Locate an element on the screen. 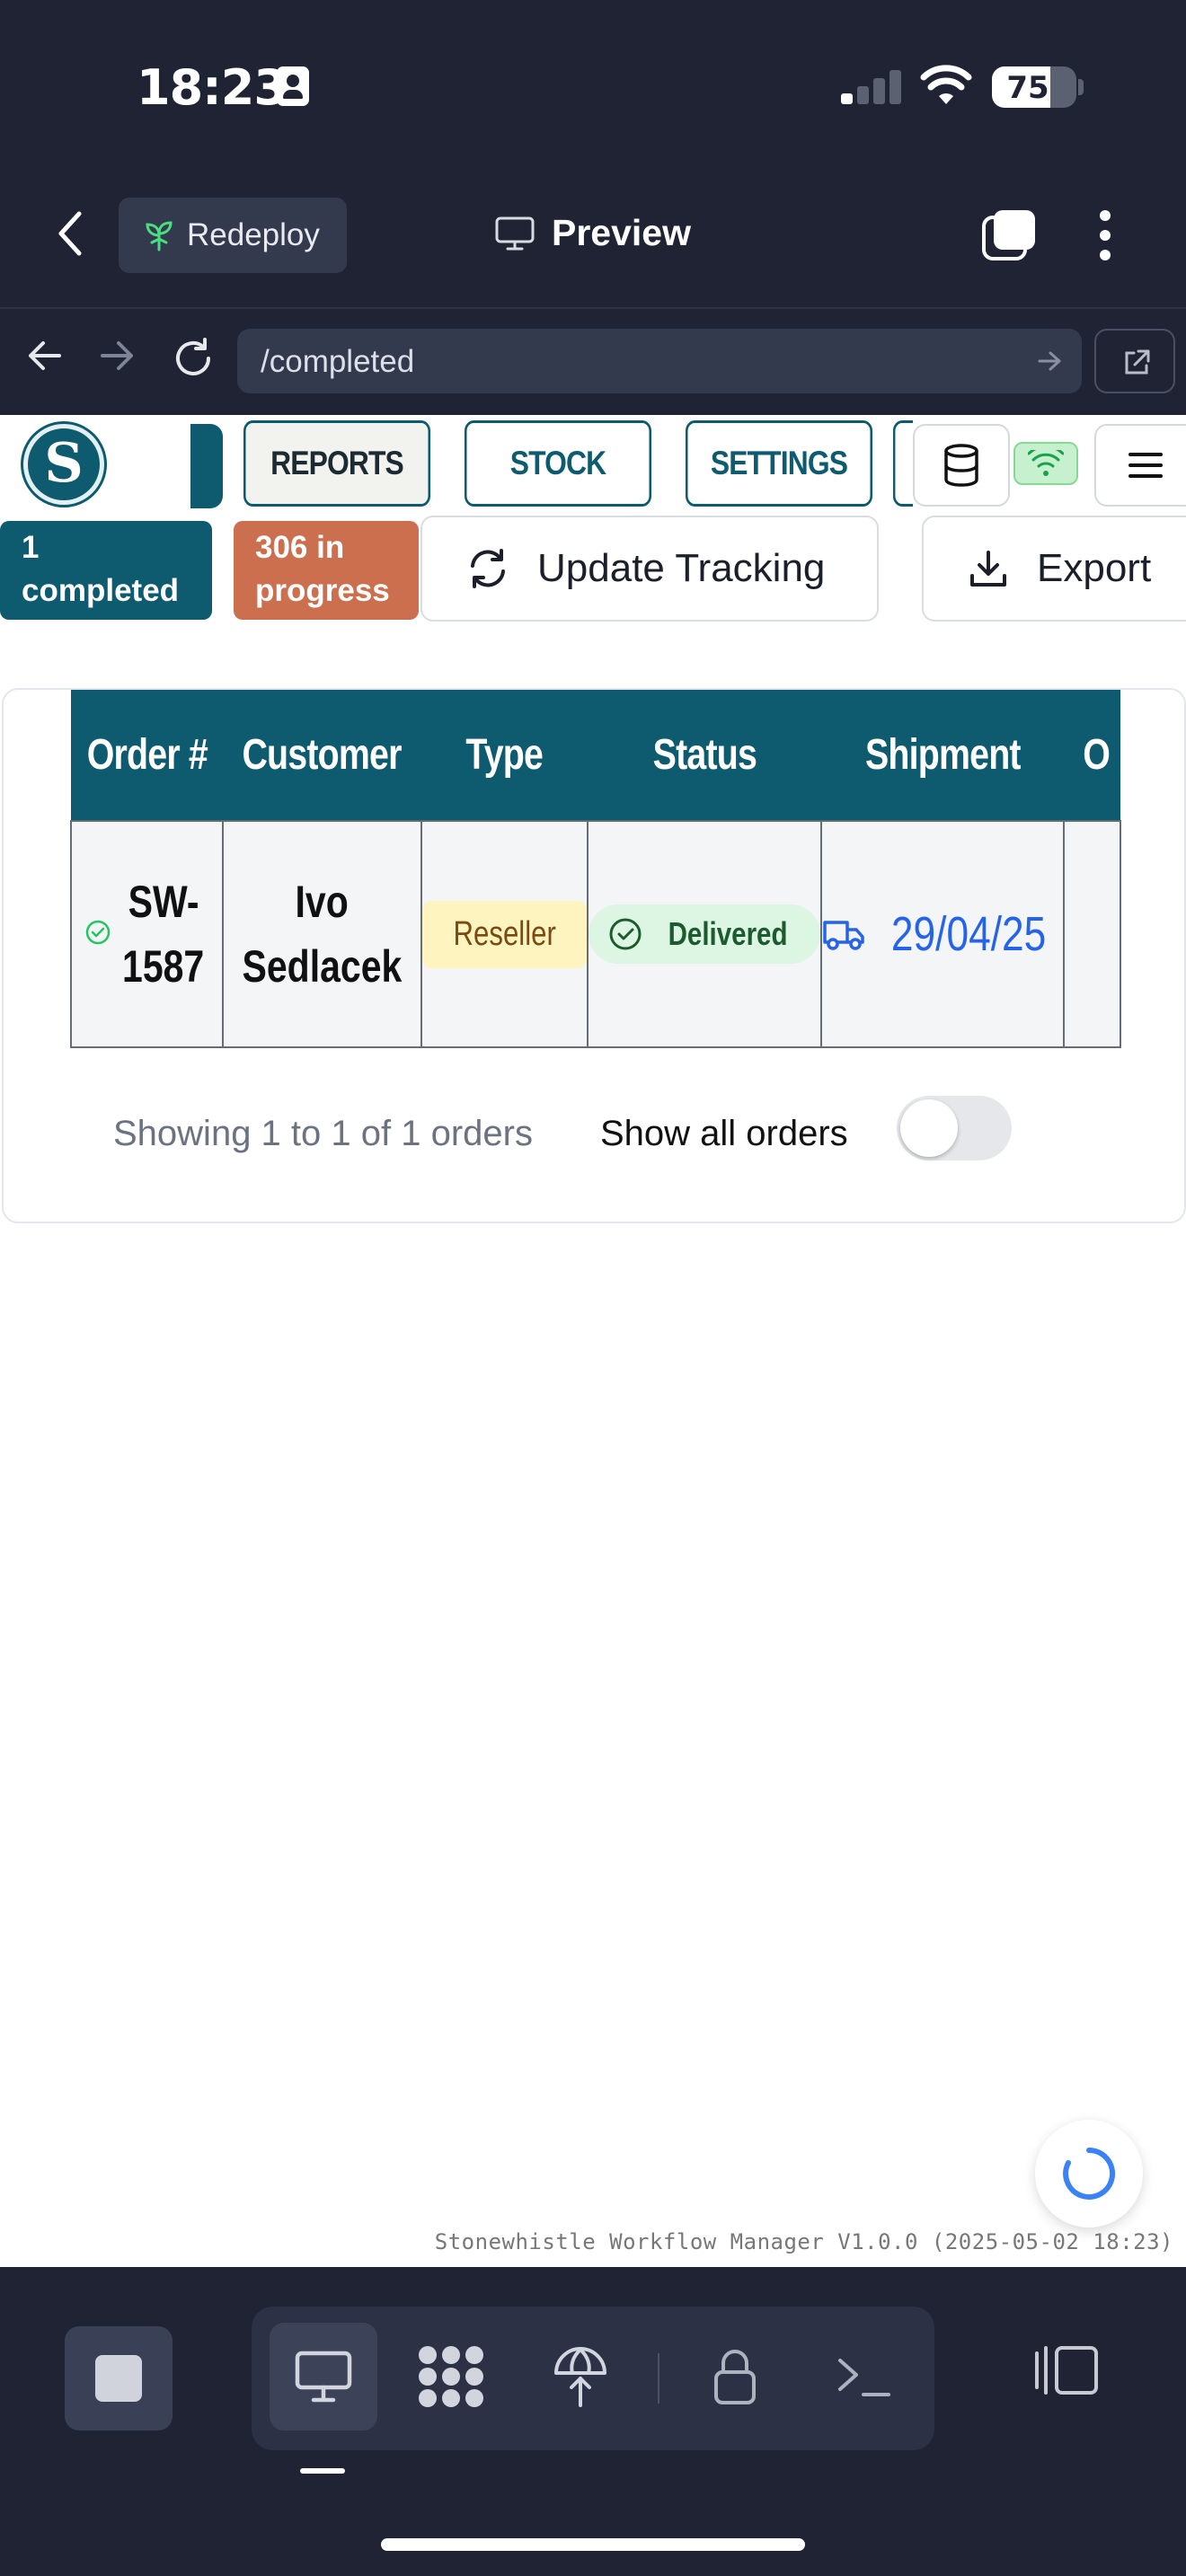 The height and width of the screenshot is (2576, 1186). editor-top-chrome: 18:23 75 Redeploy Preview is located at coordinates (593, 153).